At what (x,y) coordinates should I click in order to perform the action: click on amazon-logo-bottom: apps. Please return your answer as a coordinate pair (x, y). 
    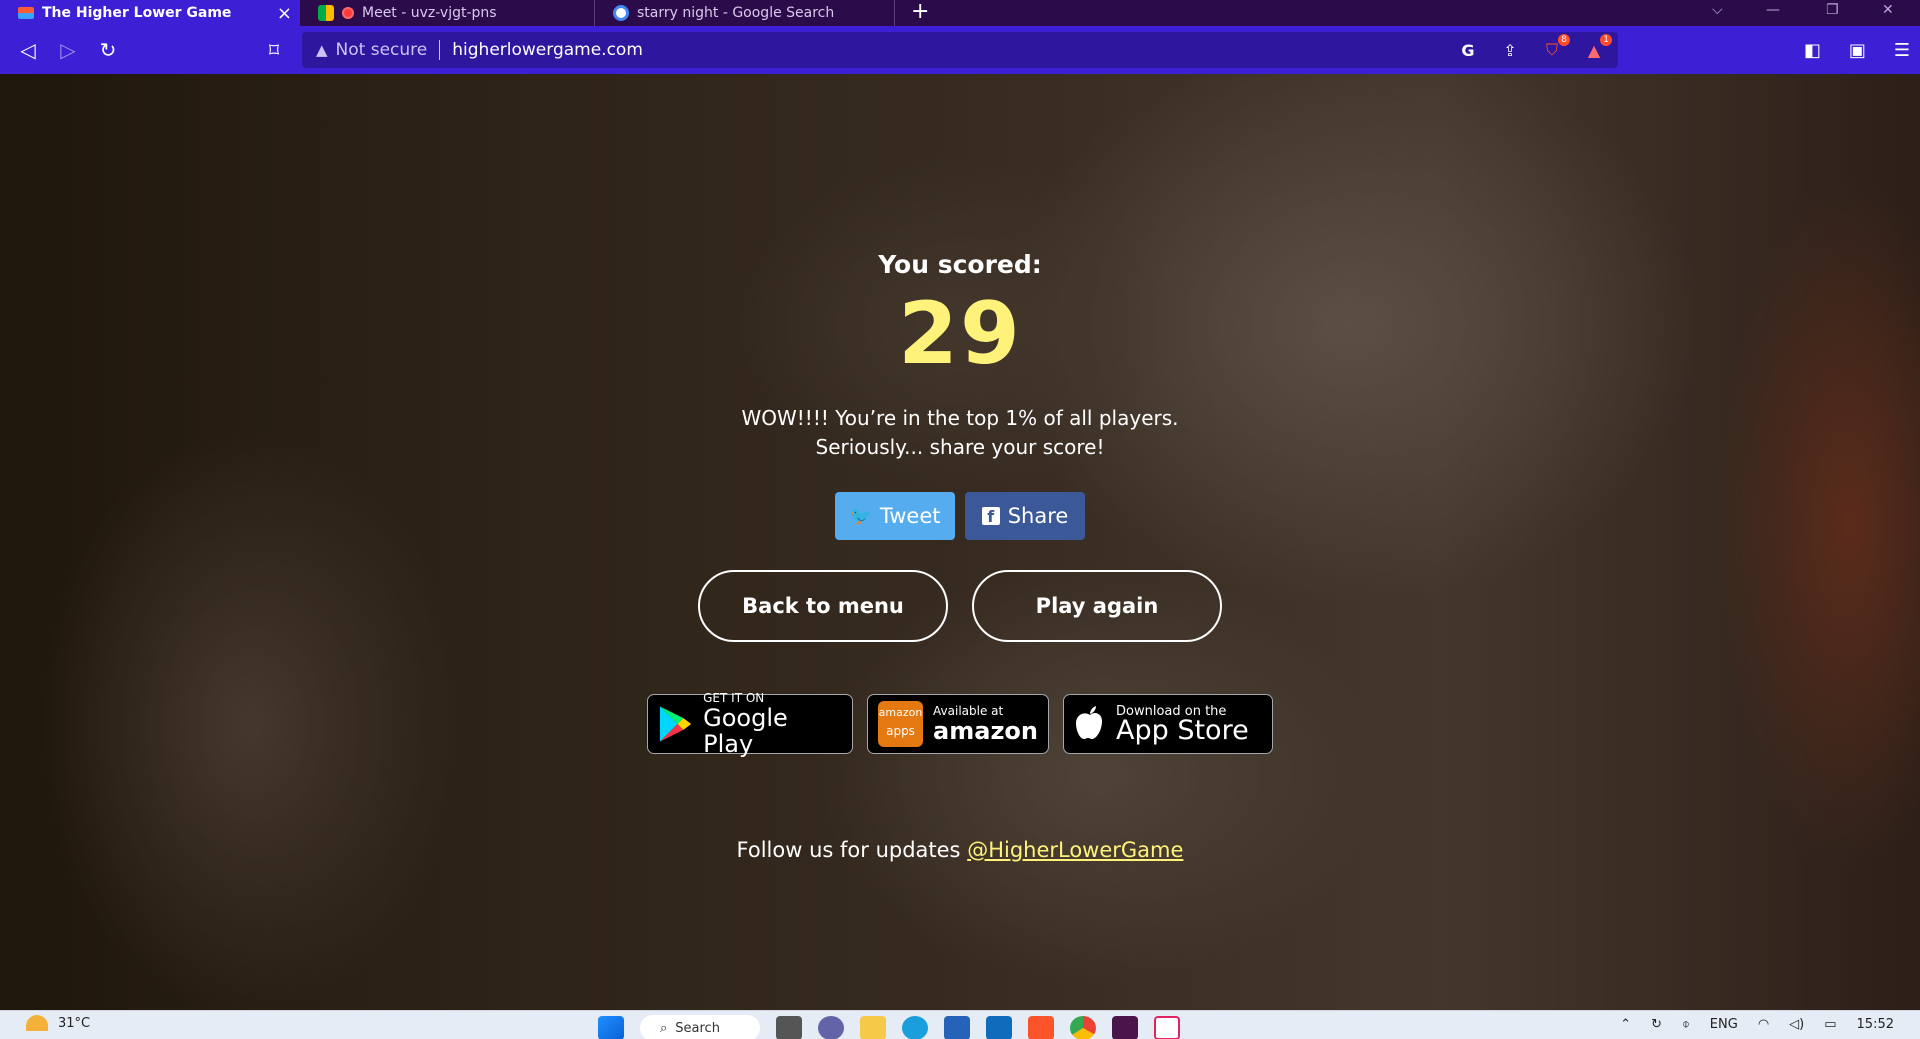
    Looking at the image, I should click on (900, 731).